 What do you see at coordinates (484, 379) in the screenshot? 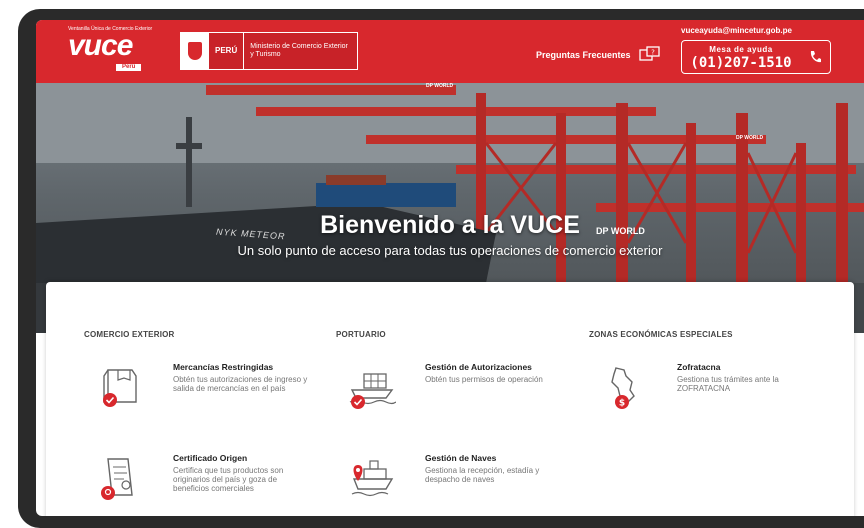
I see `service-desc: Obtén tus permisos de operación` at bounding box center [484, 379].